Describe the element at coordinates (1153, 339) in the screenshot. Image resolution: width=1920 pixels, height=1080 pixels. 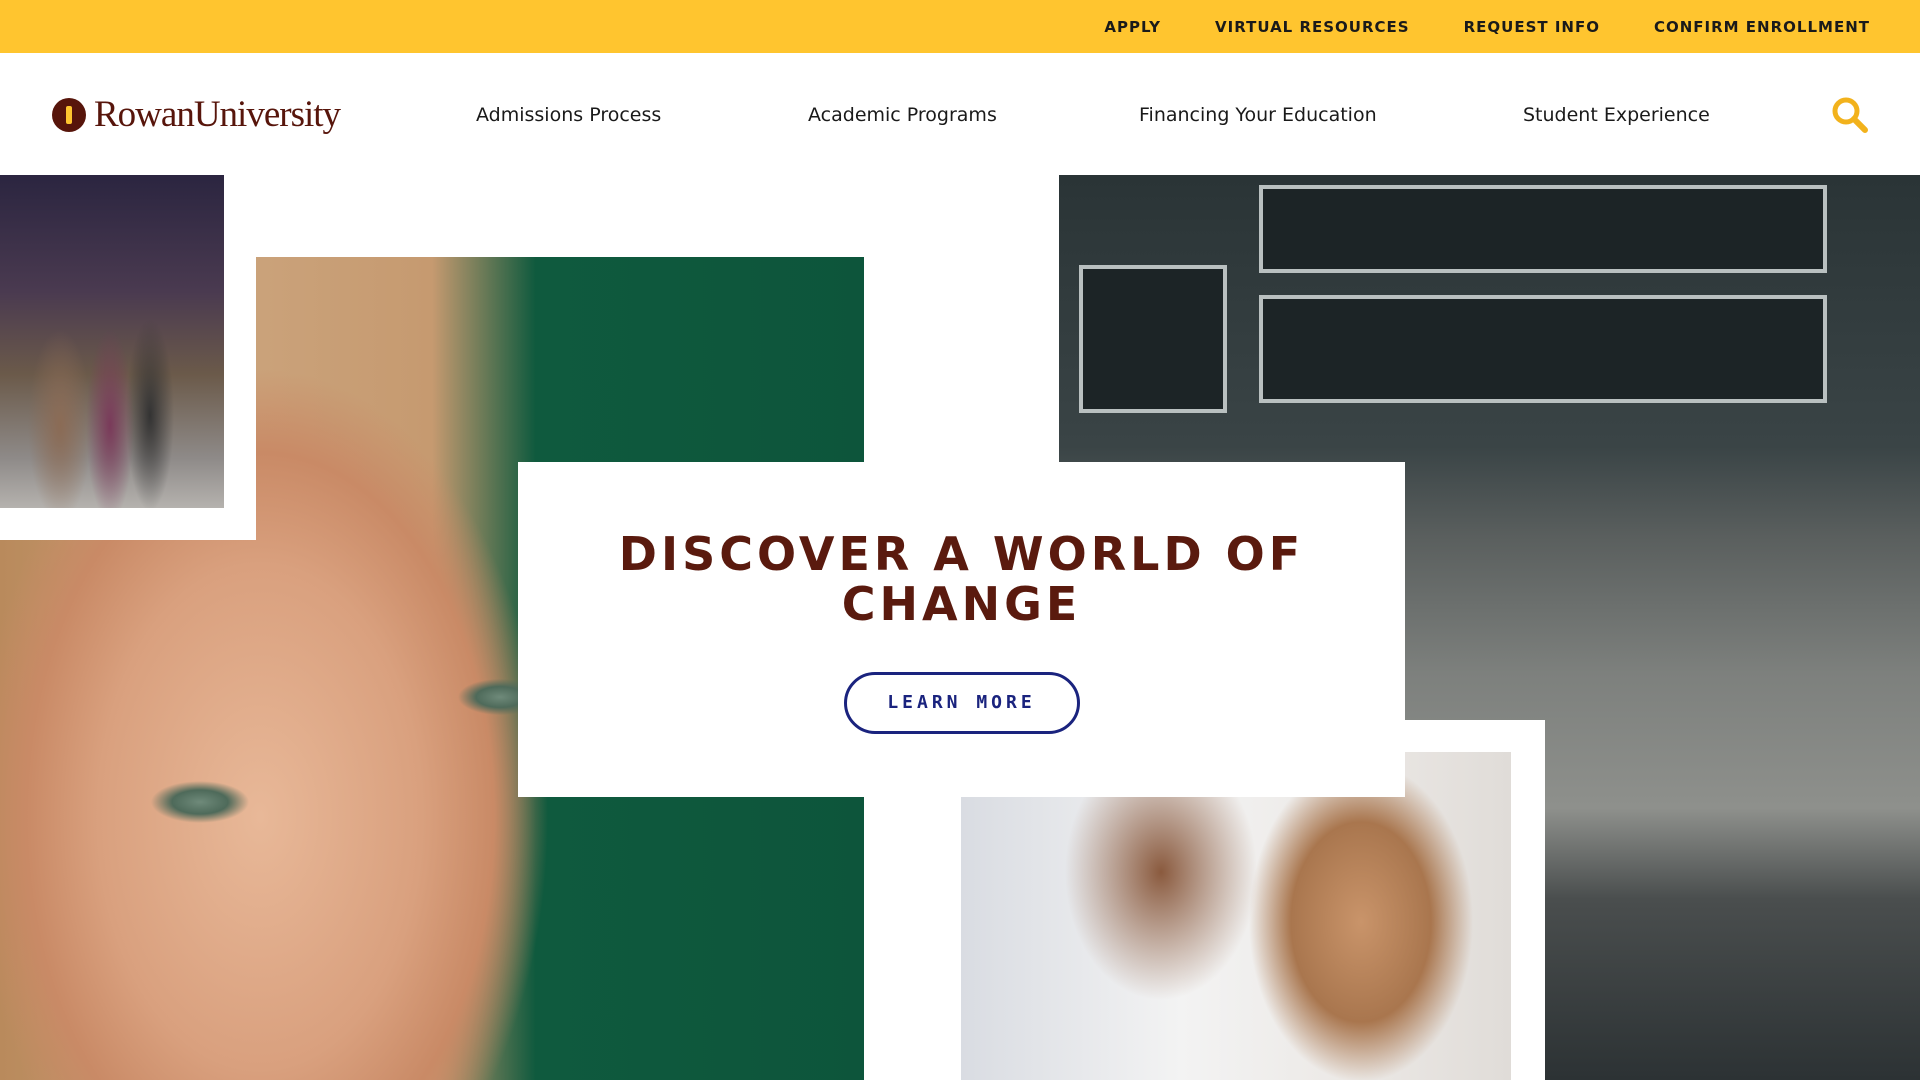
I see `building-door` at that location.